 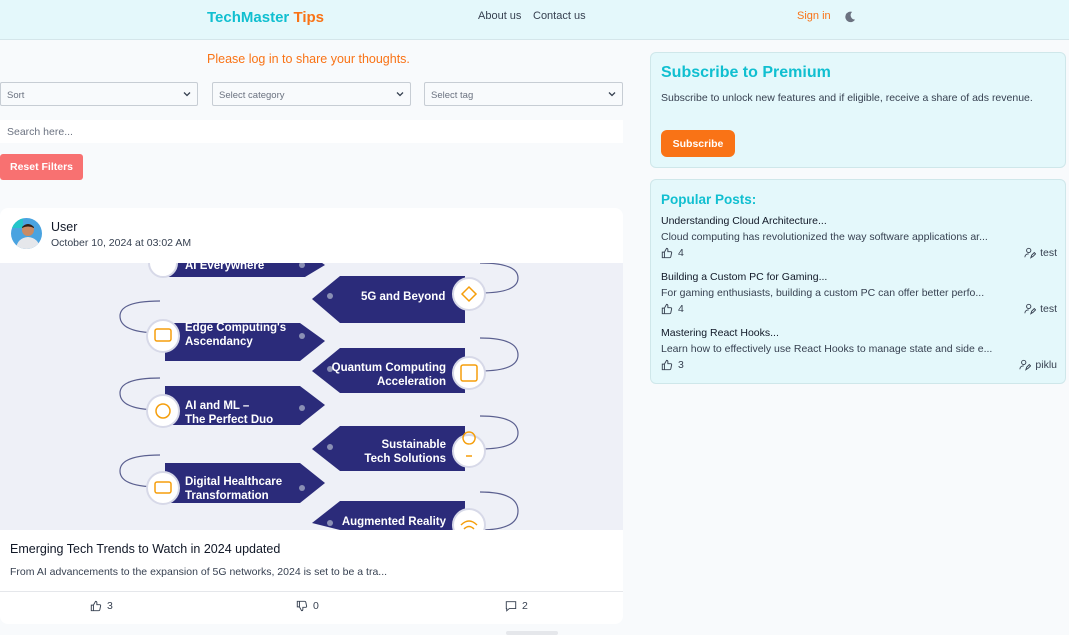 What do you see at coordinates (814, 16) in the screenshot?
I see `sign-in-link: Sign in` at bounding box center [814, 16].